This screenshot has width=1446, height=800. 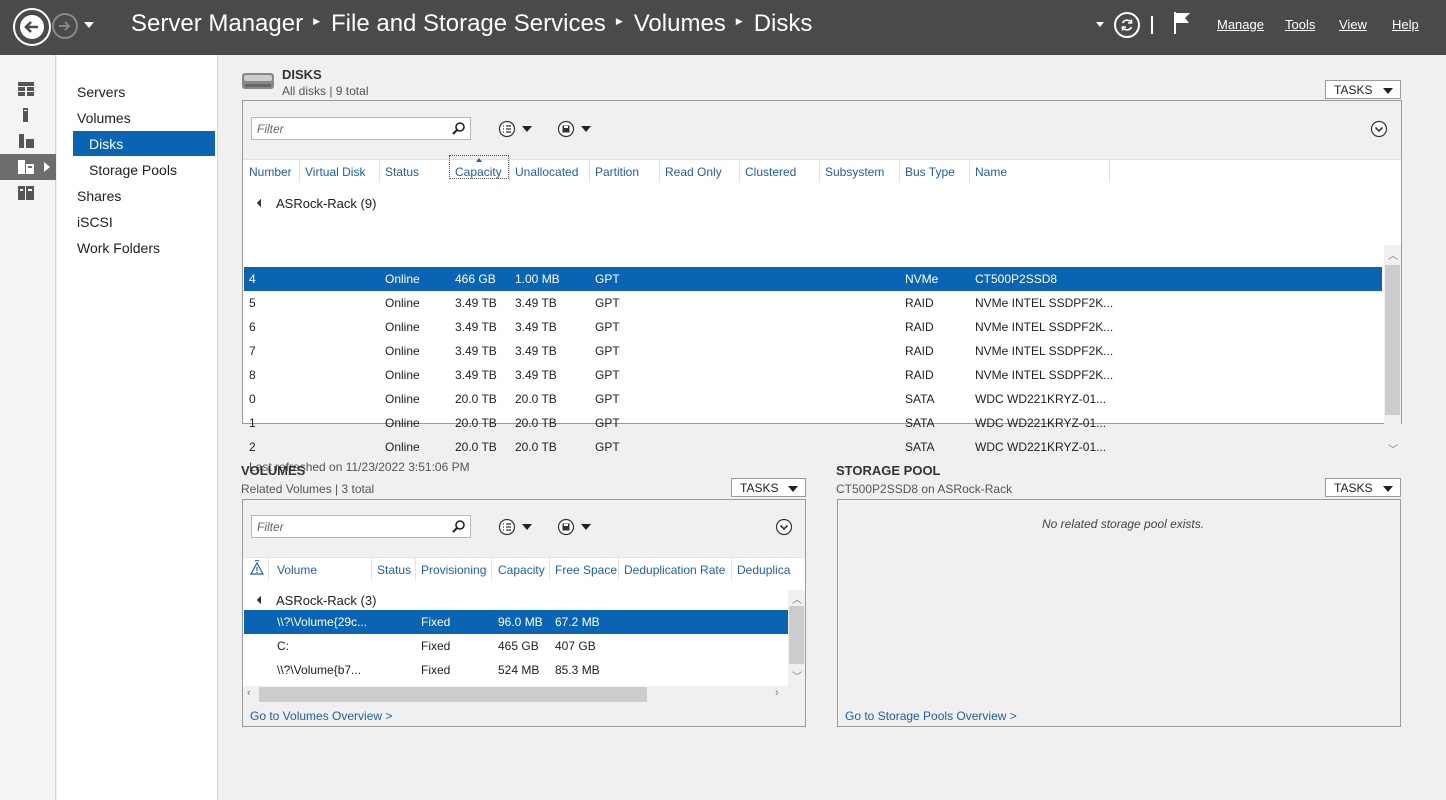 What do you see at coordinates (321, 716) in the screenshot?
I see `volumes-overview-link: Go to Volumes Overview >` at bounding box center [321, 716].